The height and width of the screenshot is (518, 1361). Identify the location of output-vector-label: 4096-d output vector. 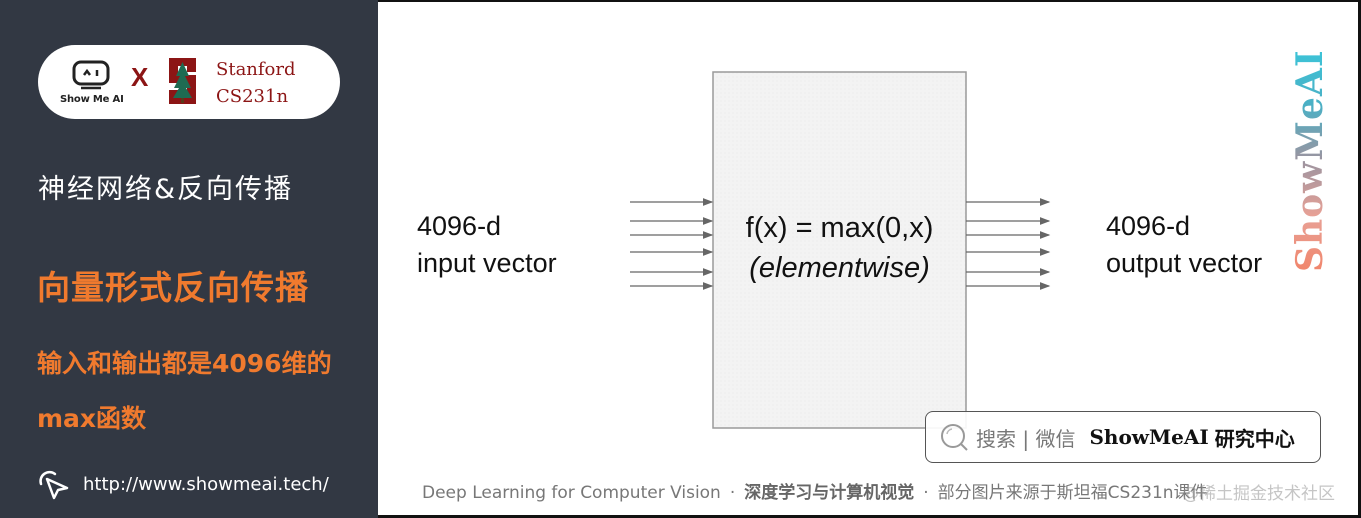
(1184, 245).